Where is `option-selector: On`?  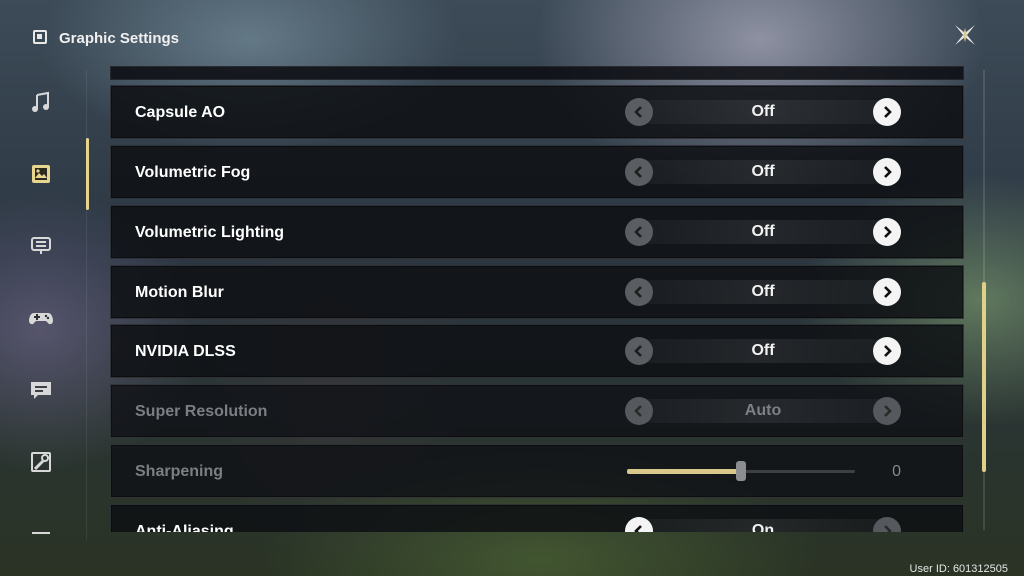
option-selector: On is located at coordinates (763, 524).